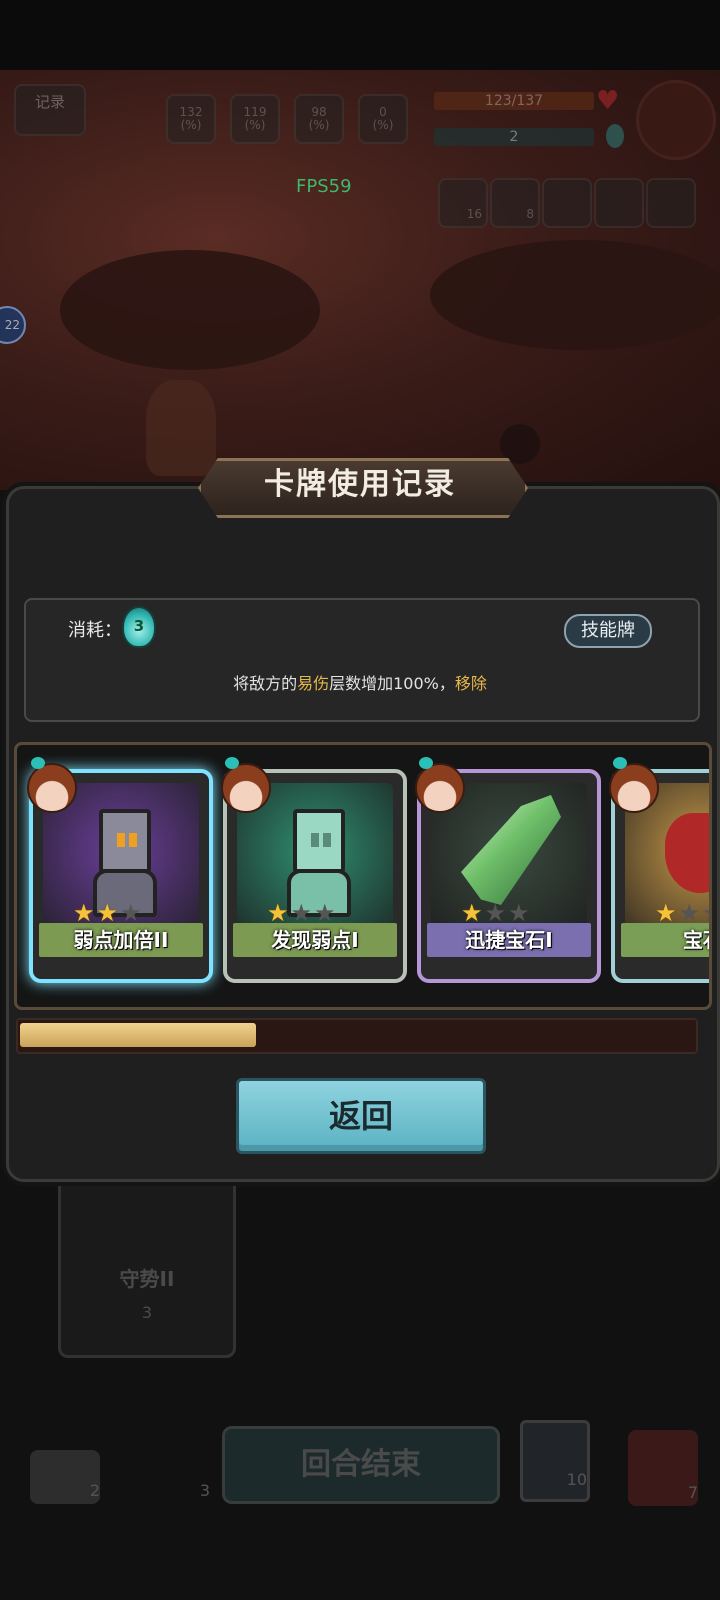 The height and width of the screenshot is (1600, 720). I want to click on scroll-progress-fill, so click(138, 1035).